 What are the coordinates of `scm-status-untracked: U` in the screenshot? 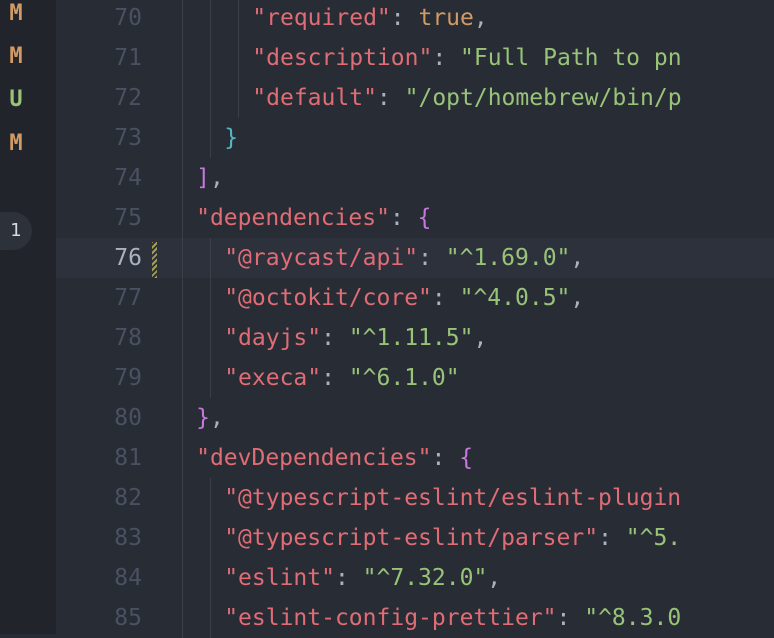 It's located at (16, 100).